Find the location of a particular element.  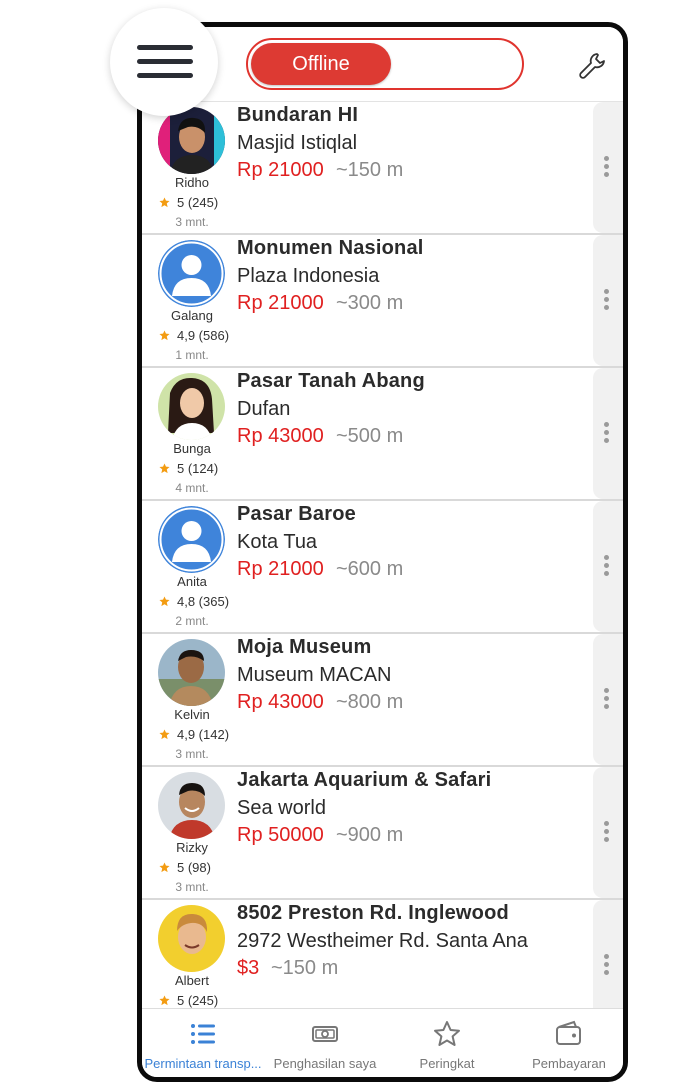

driver-rating: 4,9 (586) is located at coordinates (194, 335).